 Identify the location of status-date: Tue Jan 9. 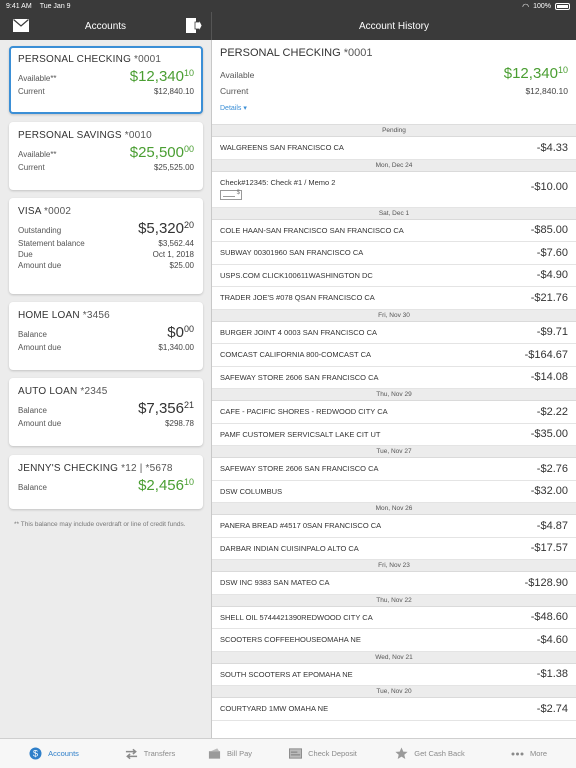
(55, 6).